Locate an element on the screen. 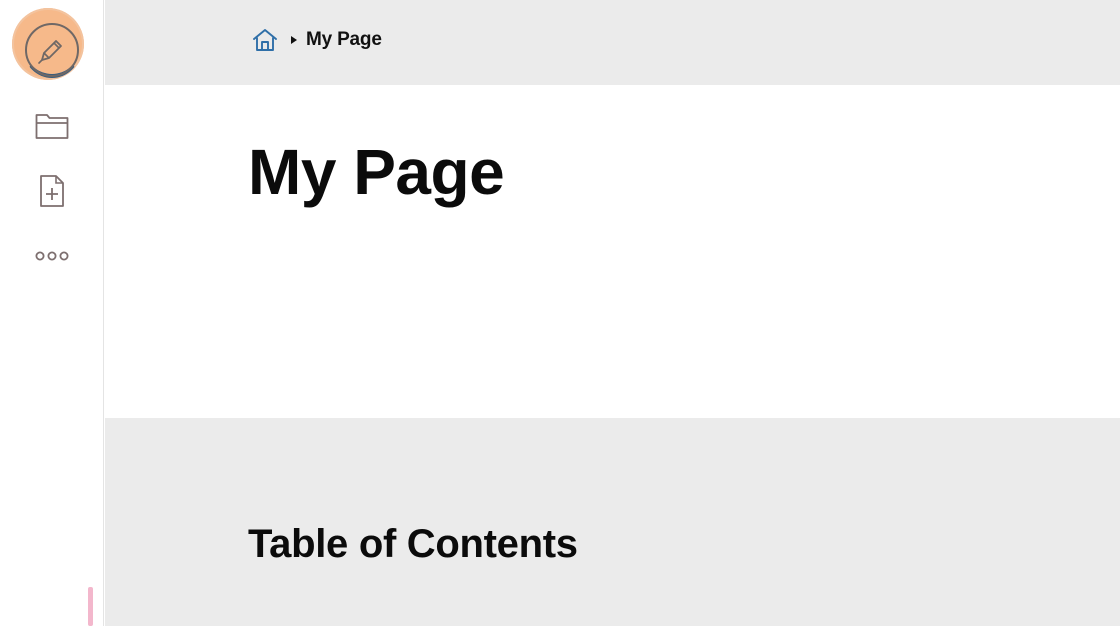 This screenshot has height=626, width=1120. folder-button is located at coordinates (52, 126).